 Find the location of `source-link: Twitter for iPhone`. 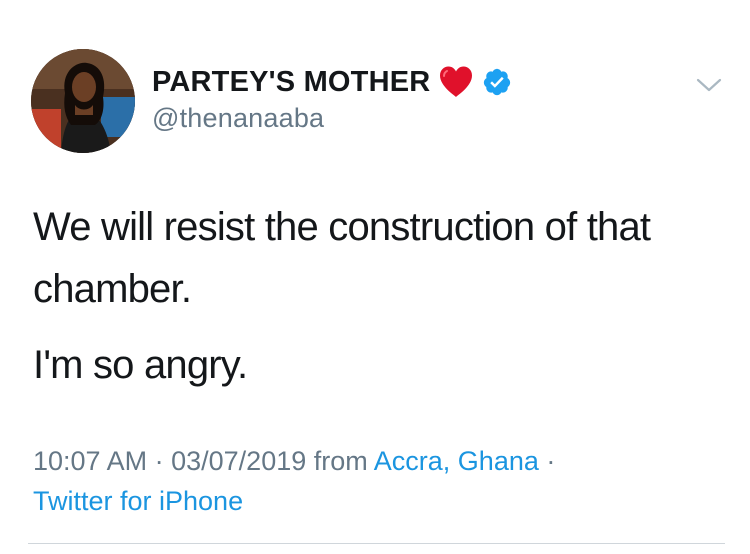

source-link: Twitter for iPhone is located at coordinates (138, 501).